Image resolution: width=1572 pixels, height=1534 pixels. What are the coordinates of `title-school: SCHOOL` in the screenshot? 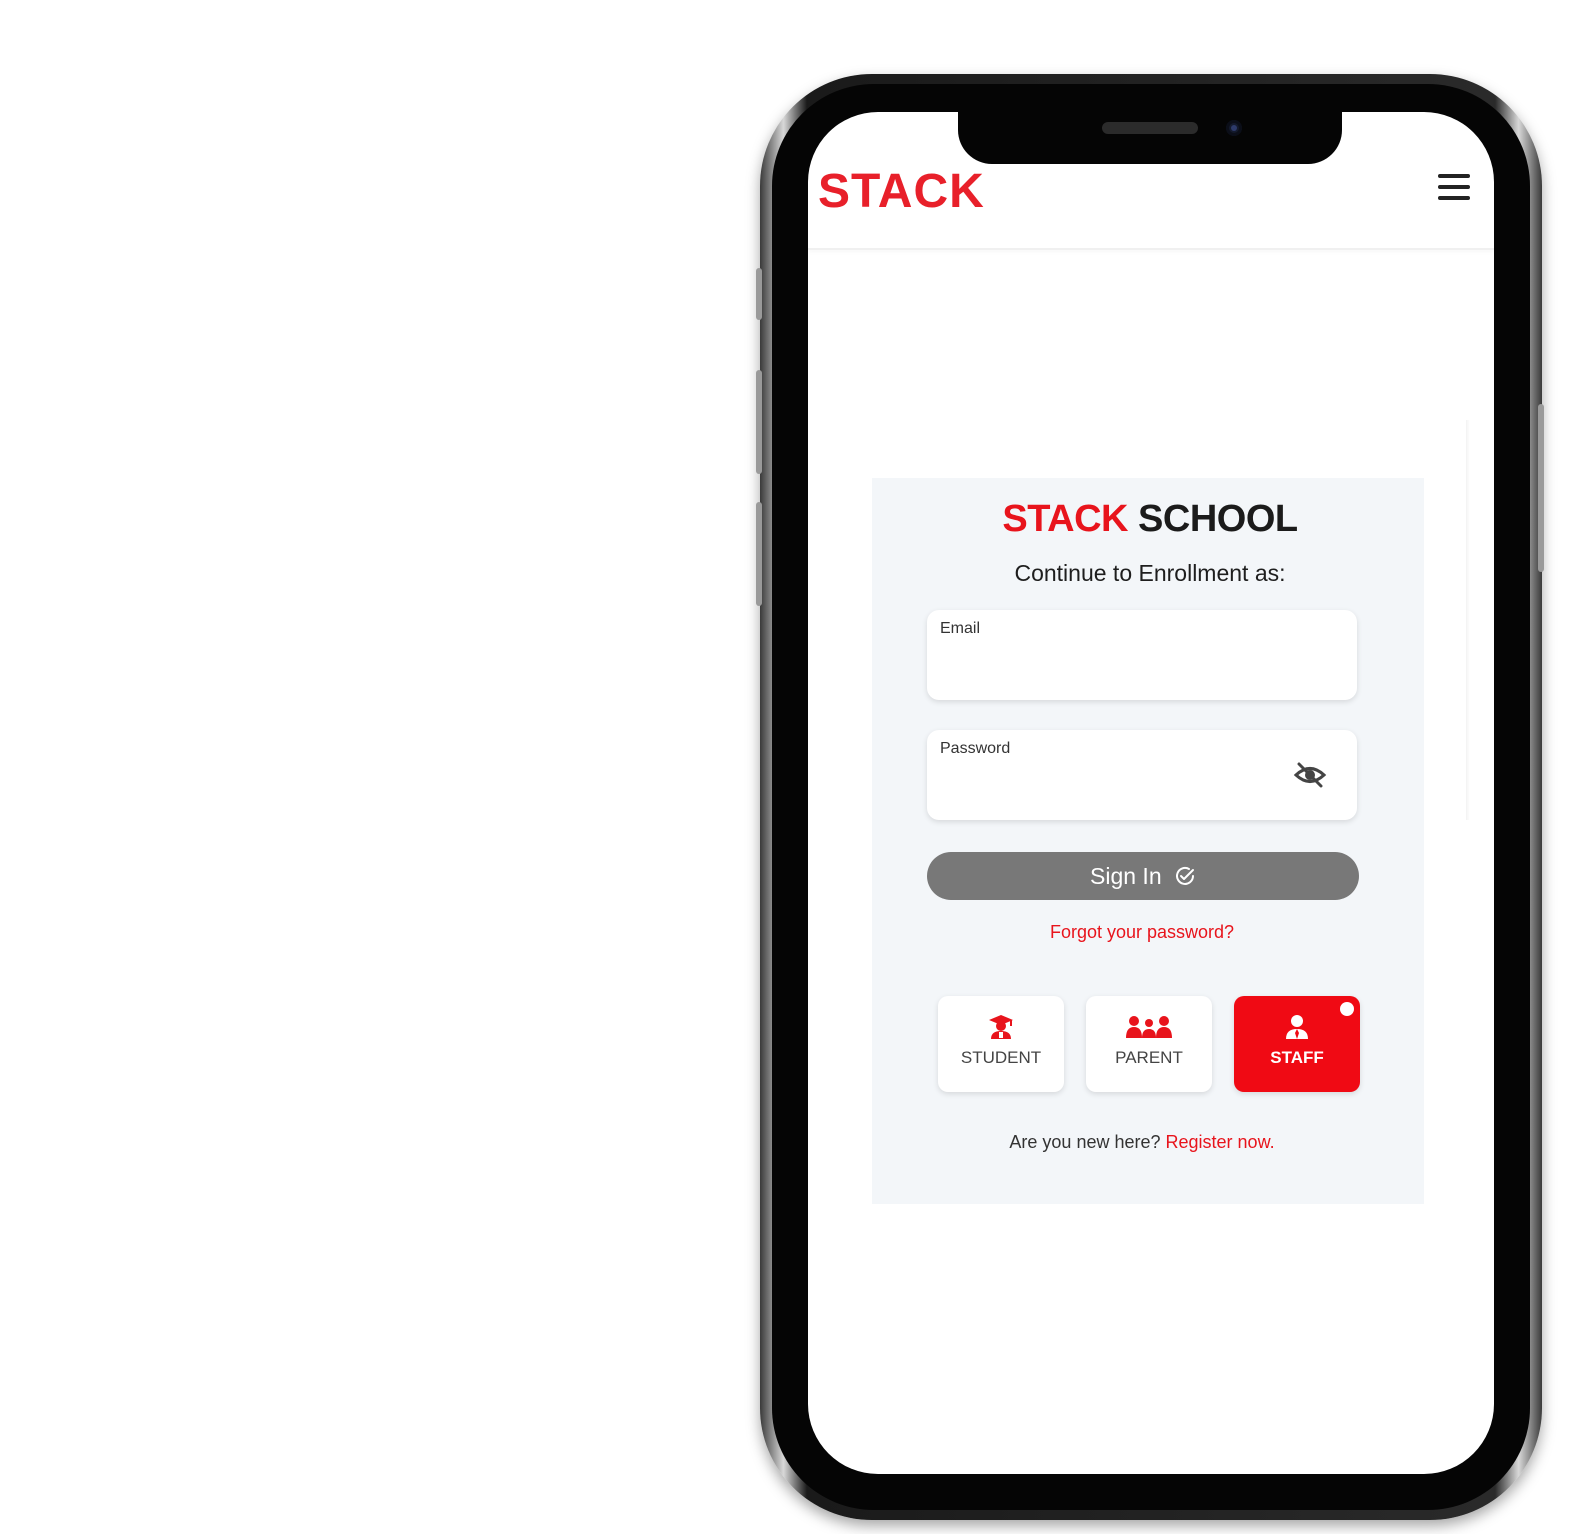 It's located at (1218, 519).